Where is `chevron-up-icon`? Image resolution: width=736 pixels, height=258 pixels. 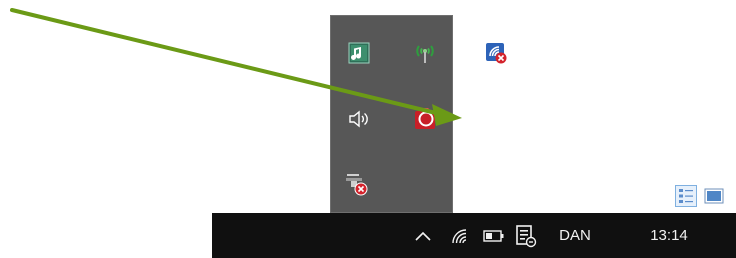 chevron-up-icon is located at coordinates (423, 235).